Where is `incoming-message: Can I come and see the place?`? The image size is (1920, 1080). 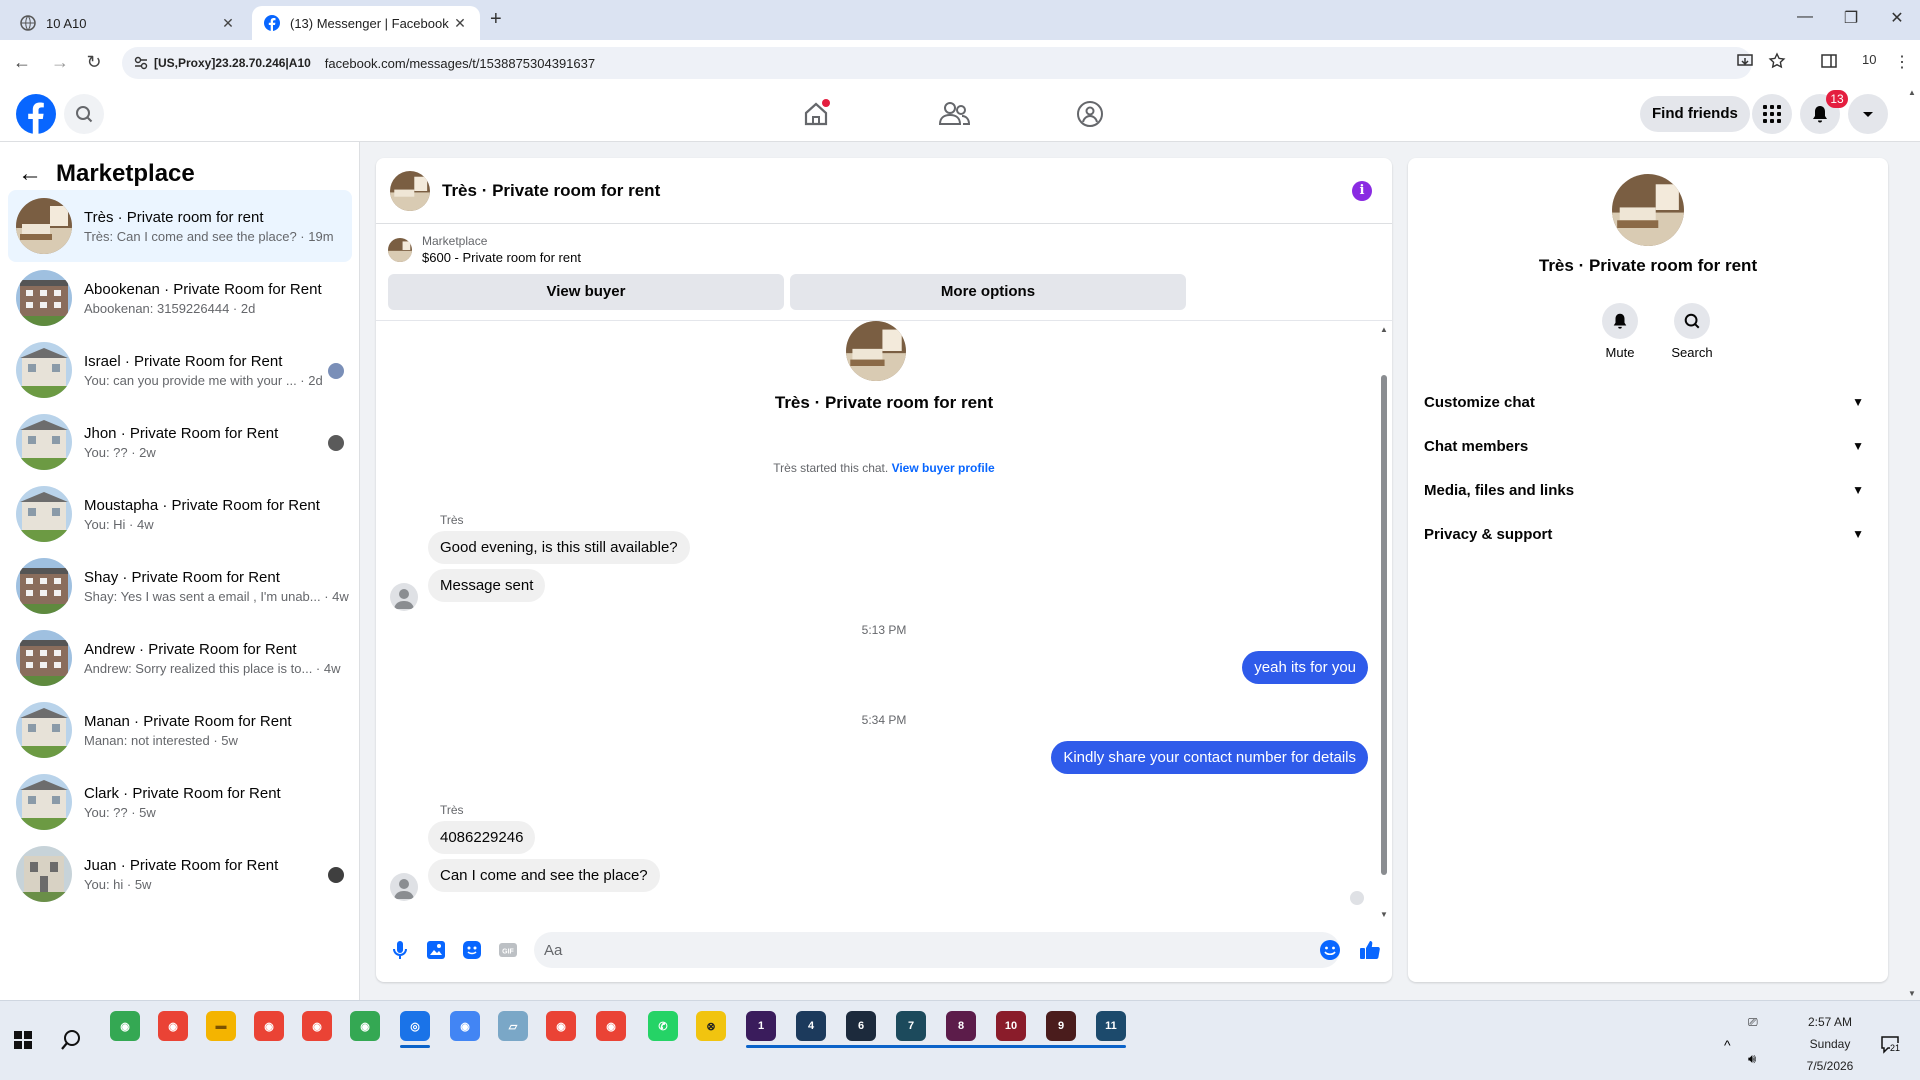
incoming-message: Can I come and see the place? is located at coordinates (544, 875).